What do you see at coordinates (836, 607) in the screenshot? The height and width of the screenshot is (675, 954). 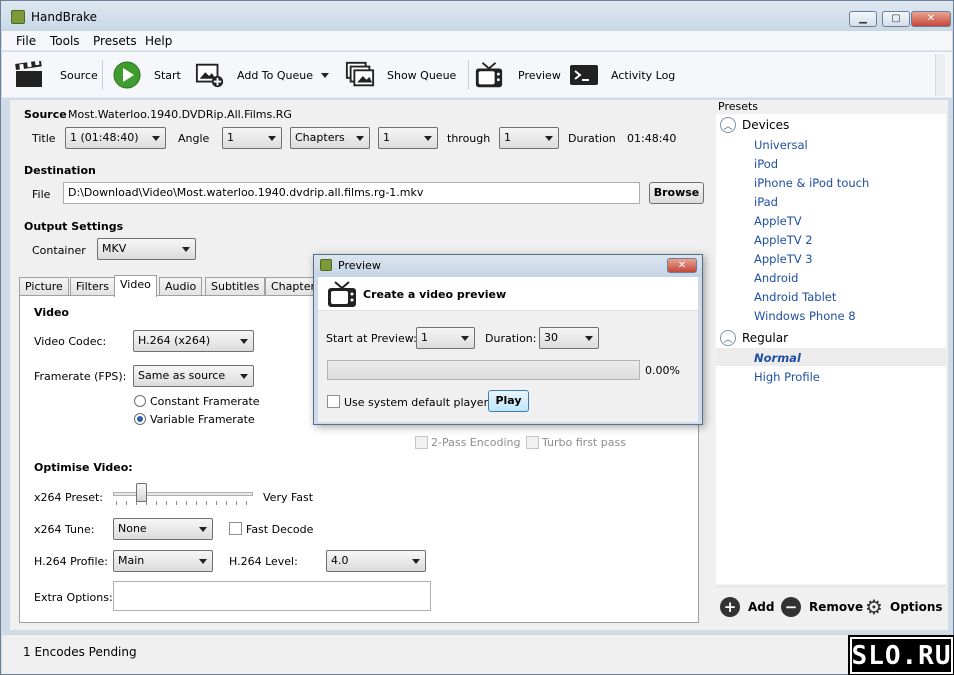 I see `remove-preset-label: Remove` at bounding box center [836, 607].